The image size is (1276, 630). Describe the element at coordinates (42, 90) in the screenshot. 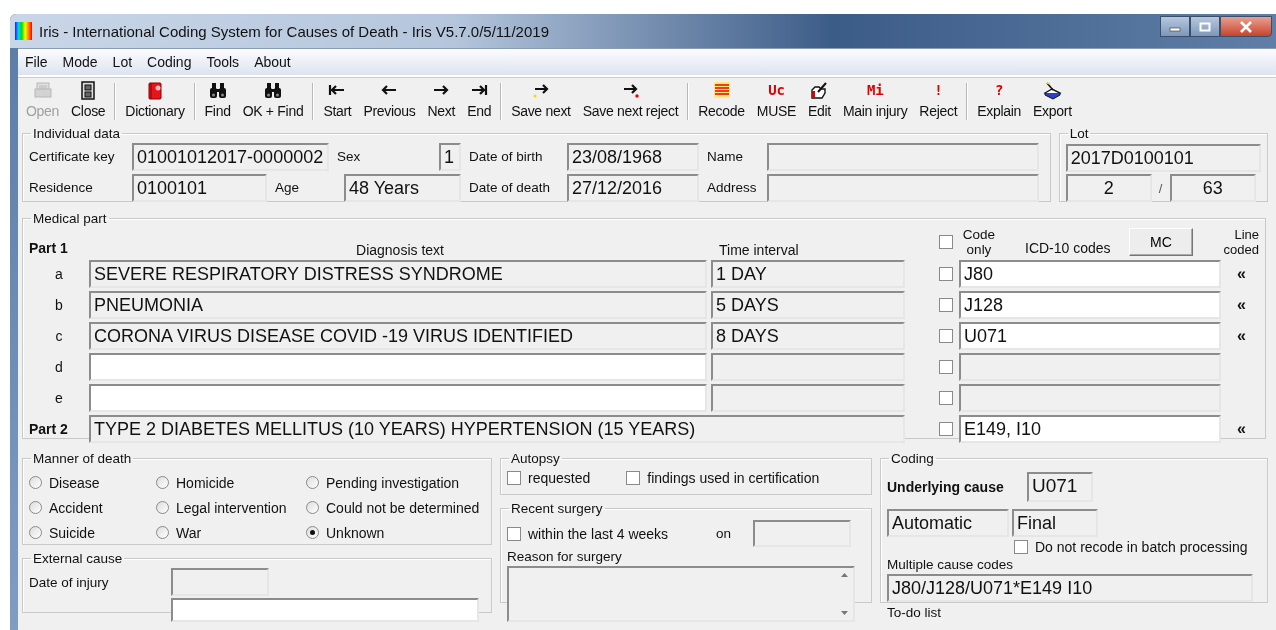

I see `printer-icon` at that location.